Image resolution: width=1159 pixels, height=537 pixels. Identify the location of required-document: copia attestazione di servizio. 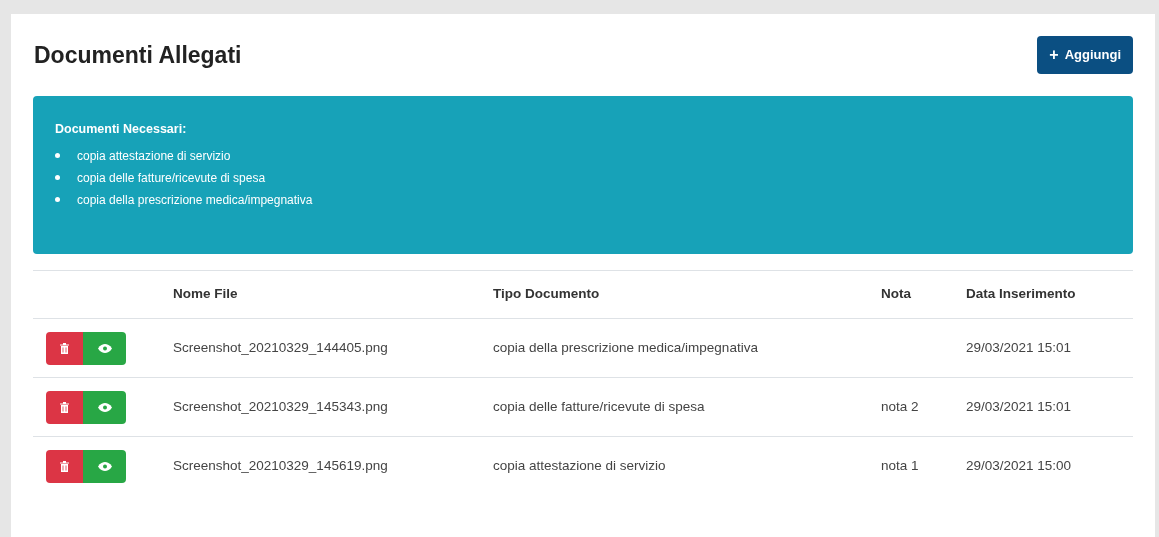
(154, 156).